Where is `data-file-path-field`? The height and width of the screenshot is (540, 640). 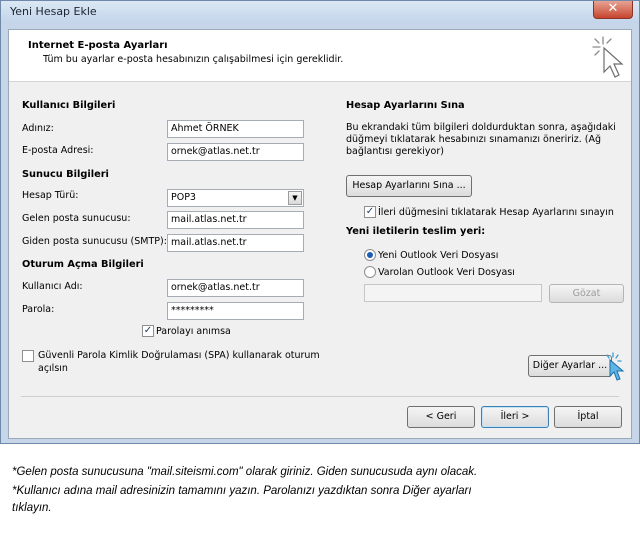 data-file-path-field is located at coordinates (453, 293).